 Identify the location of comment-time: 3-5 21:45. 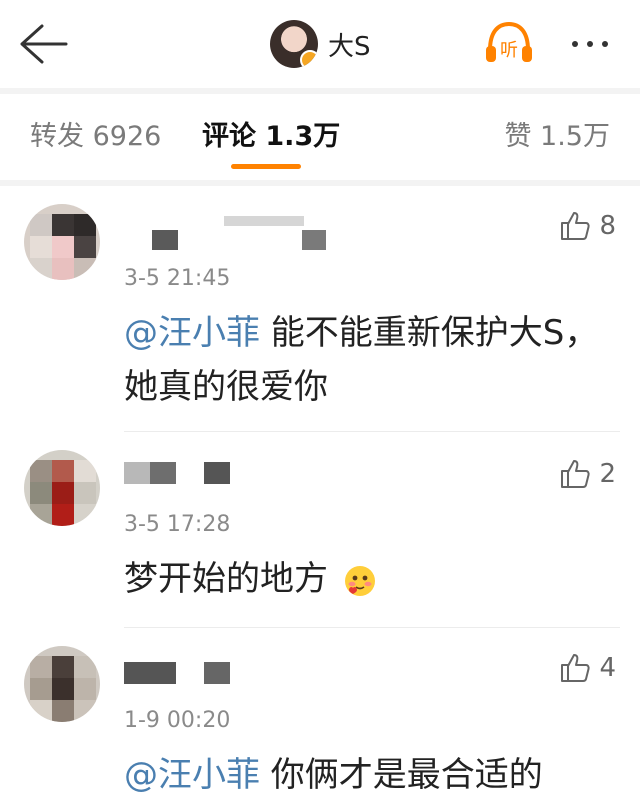
(177, 278).